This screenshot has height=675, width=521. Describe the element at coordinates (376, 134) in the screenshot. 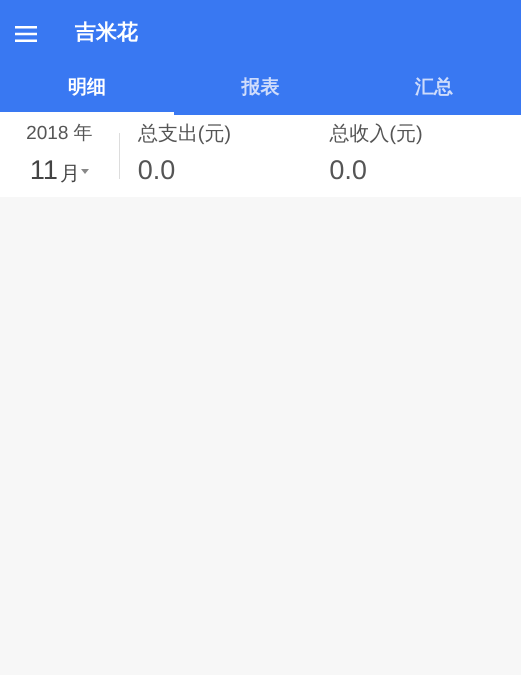

I see `total-label: 总收入(元)` at that location.